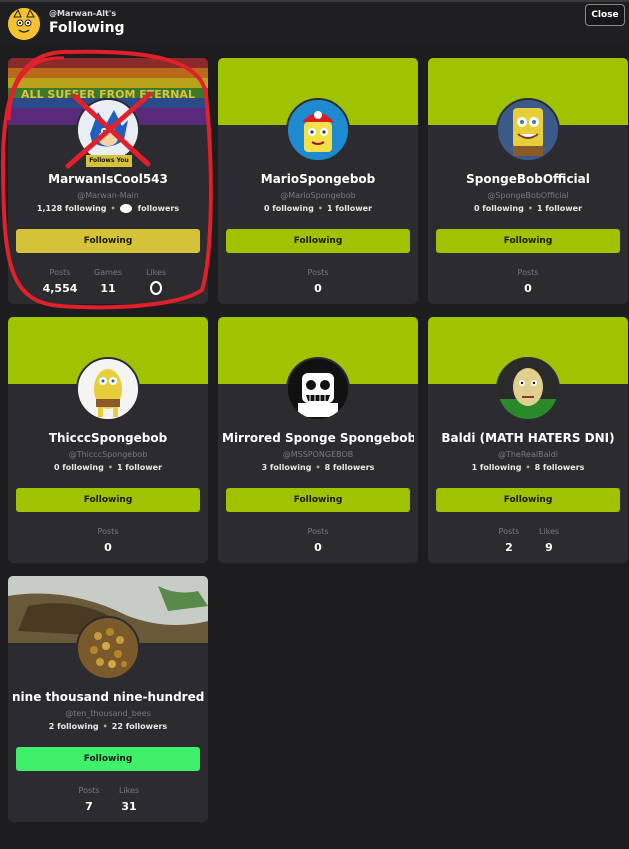 The height and width of the screenshot is (849, 629). I want to click on stat-label: Games, so click(108, 272).